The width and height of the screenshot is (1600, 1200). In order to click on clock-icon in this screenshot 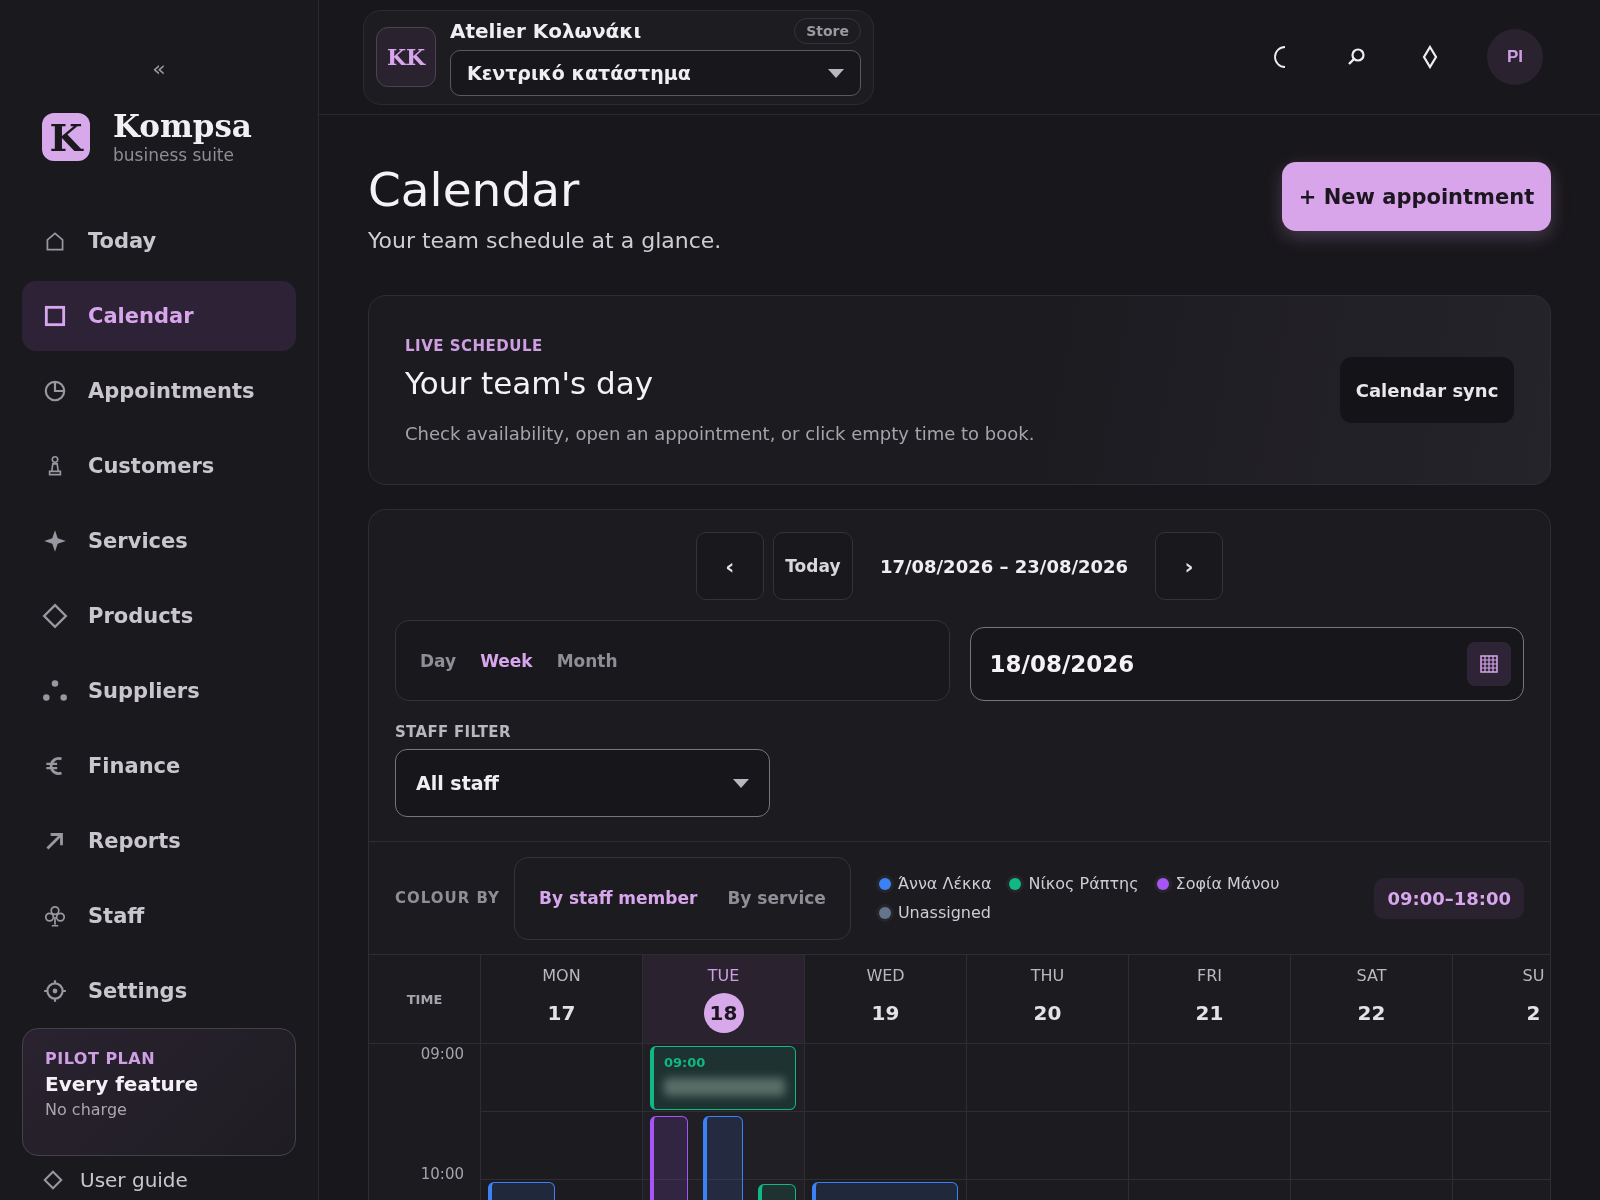, I will do `click(55, 391)`.